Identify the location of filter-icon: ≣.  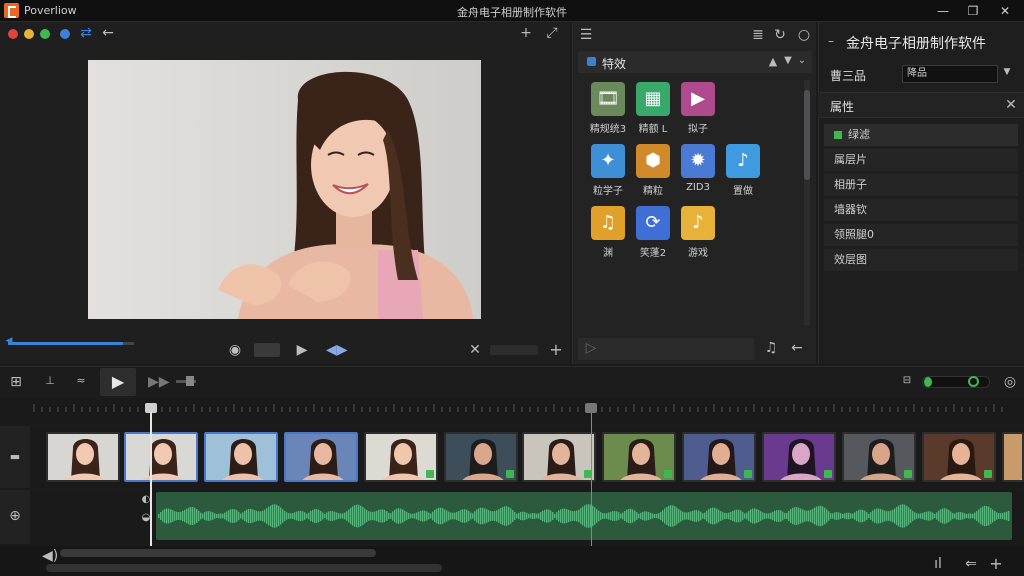
(758, 35).